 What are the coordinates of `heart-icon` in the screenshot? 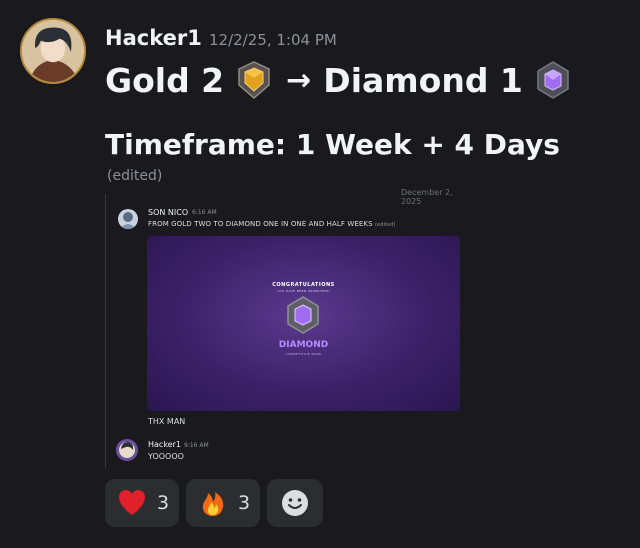 It's located at (132, 503).